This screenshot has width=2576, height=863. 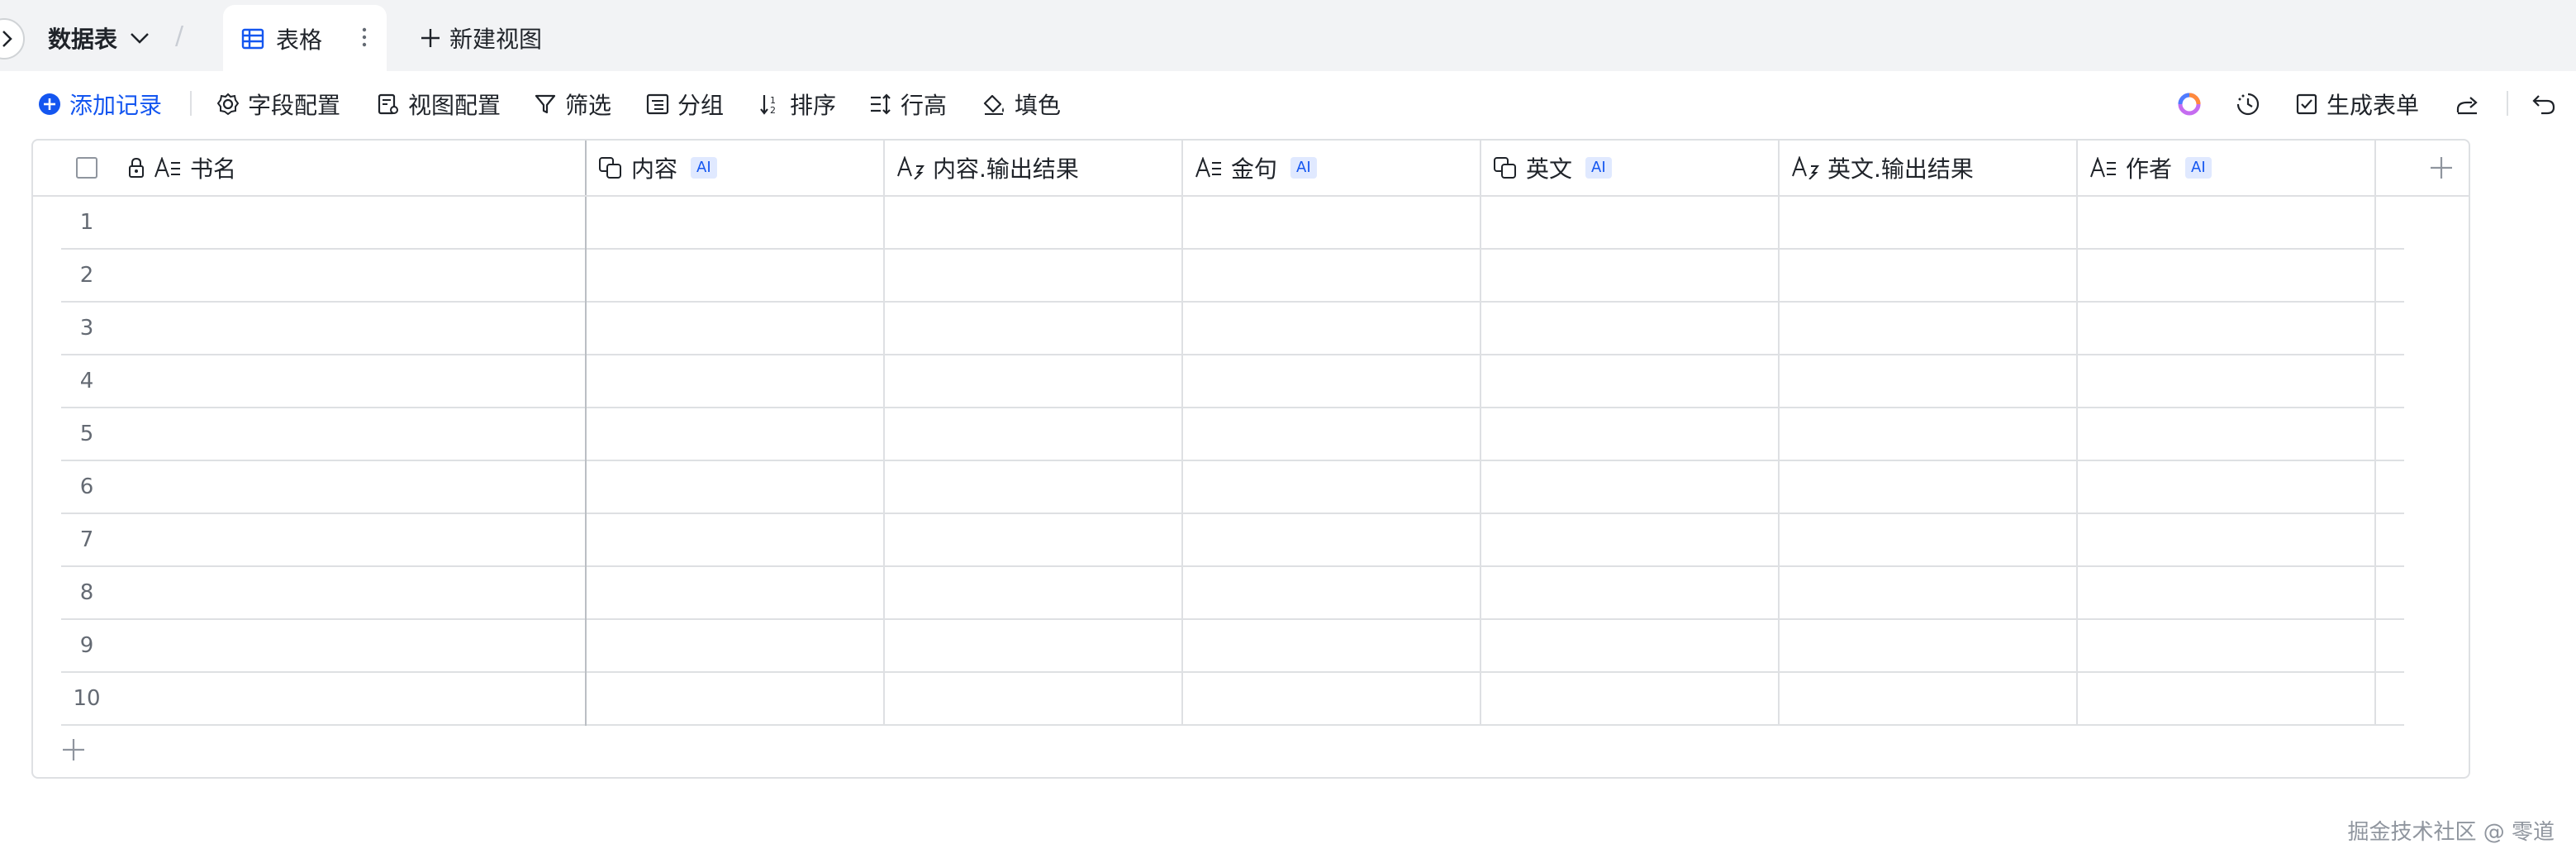 I want to click on table-row: 3, so click(x=1232, y=329).